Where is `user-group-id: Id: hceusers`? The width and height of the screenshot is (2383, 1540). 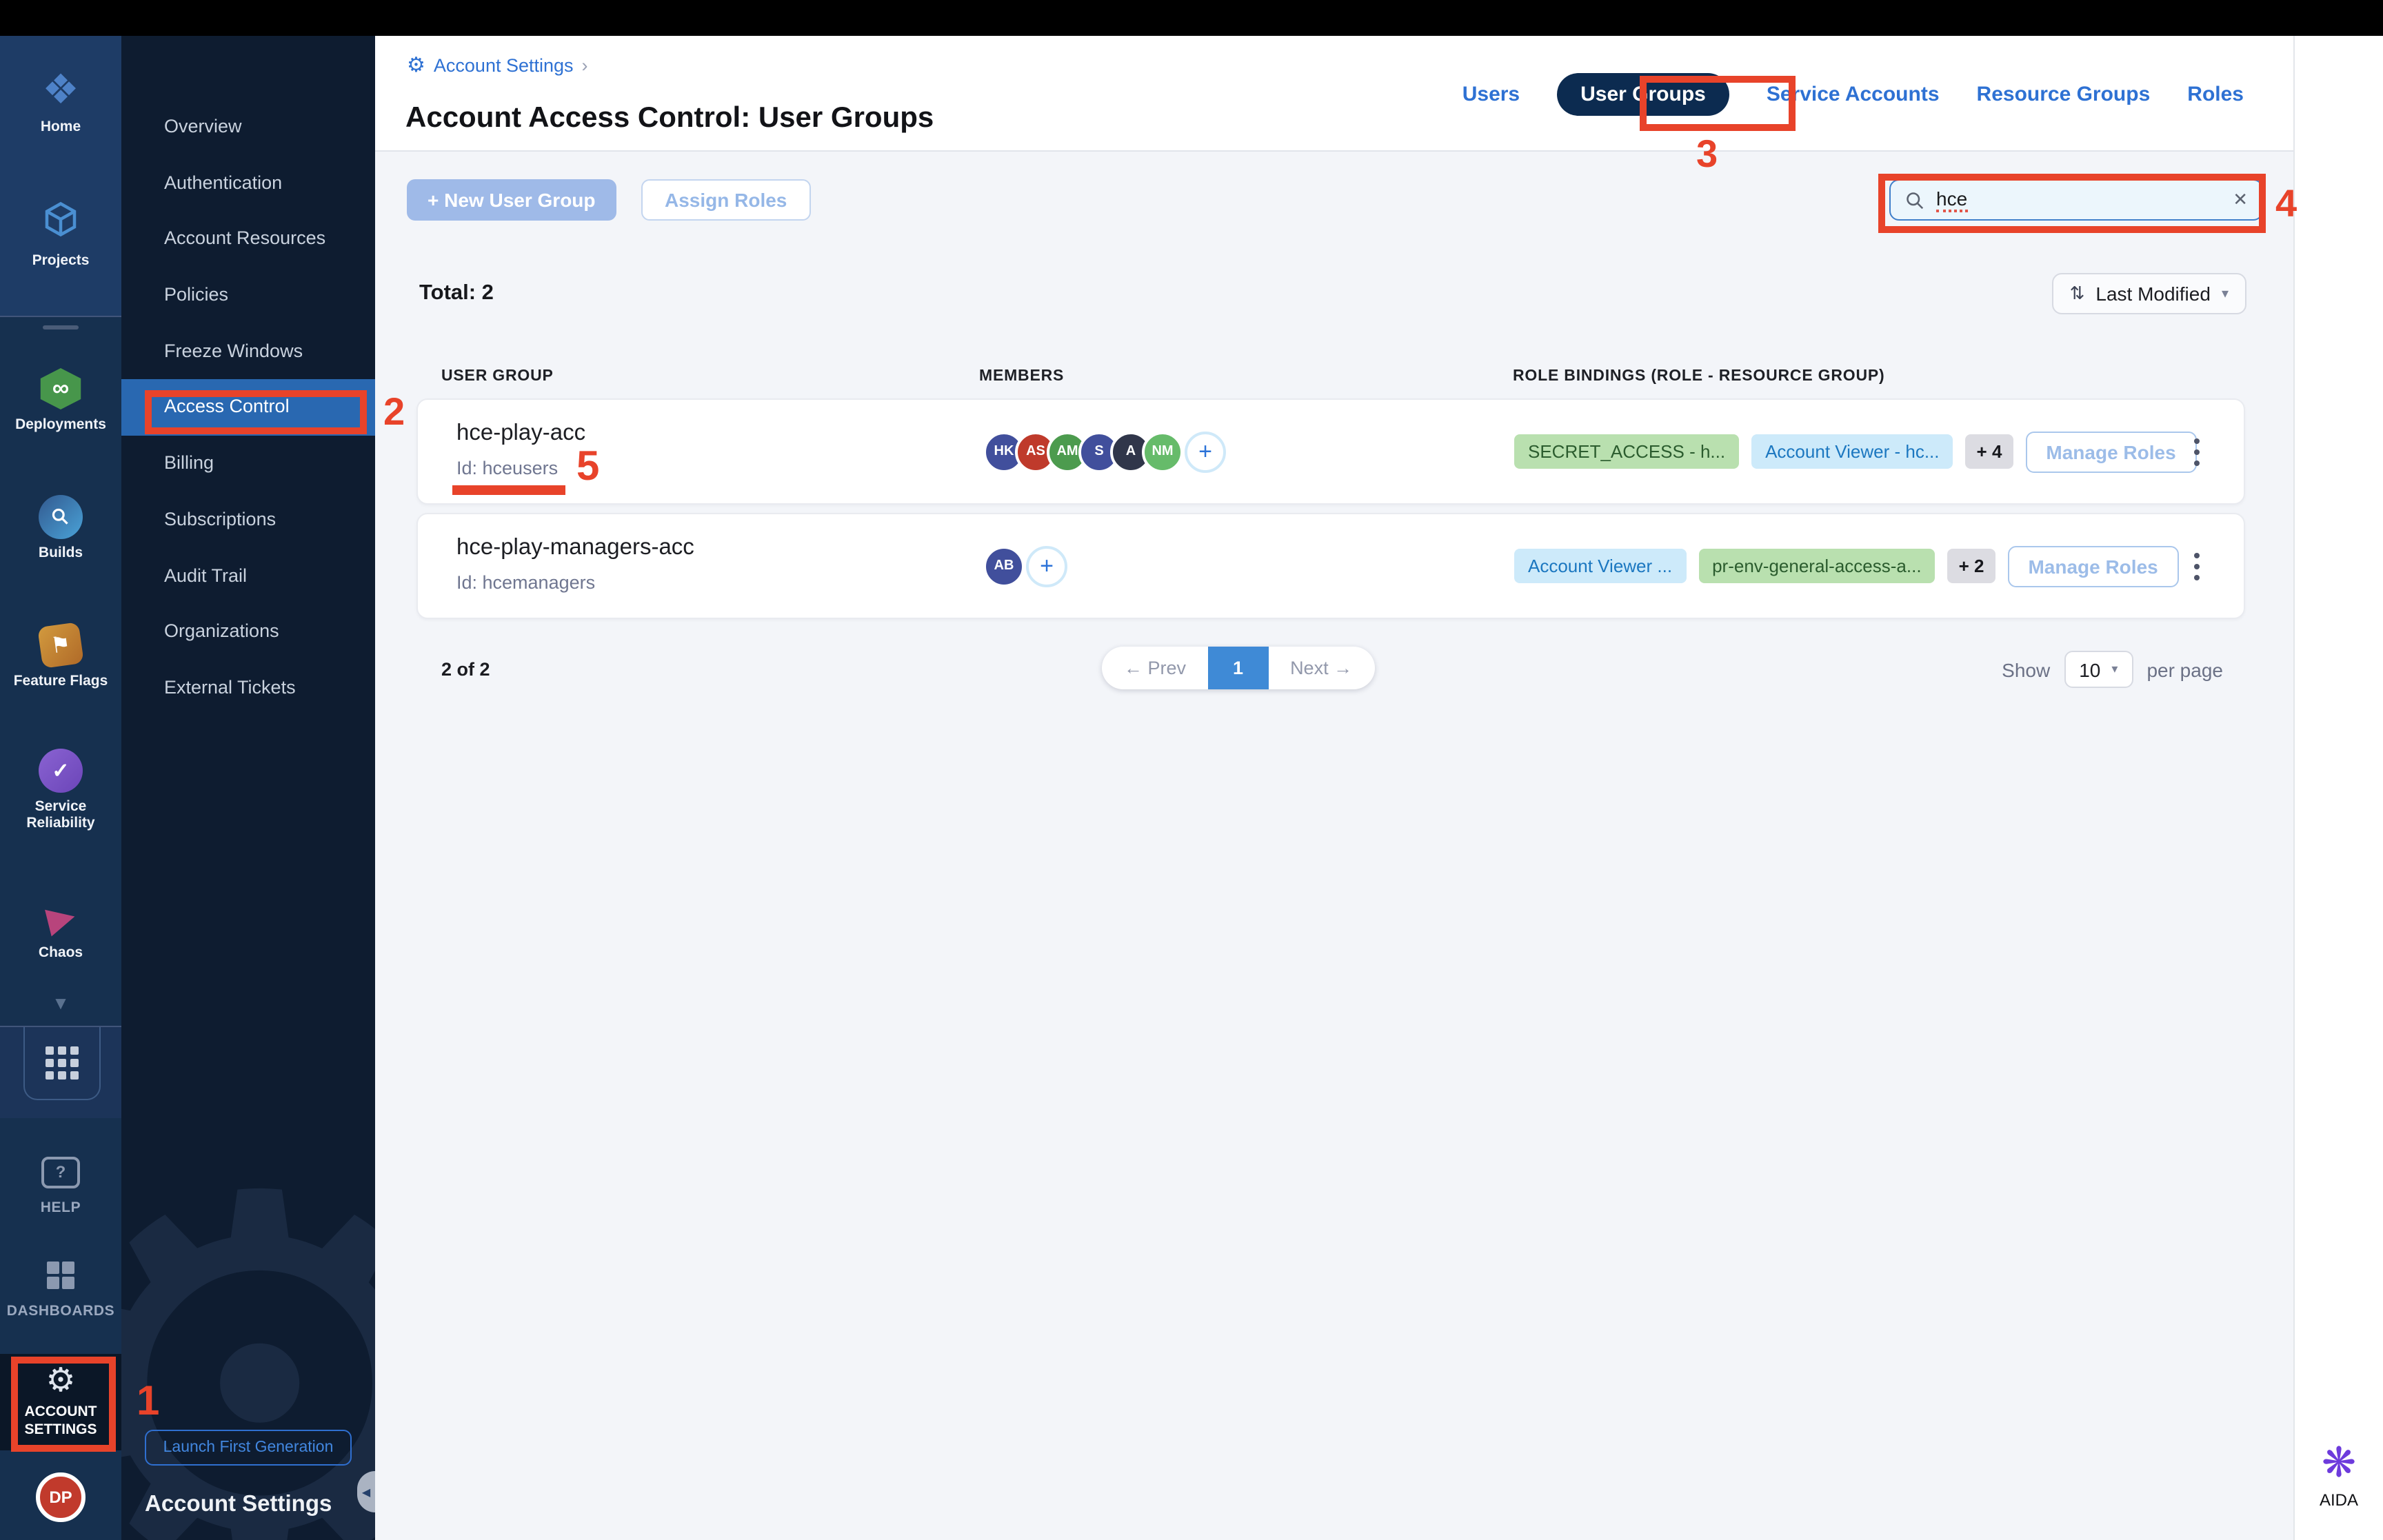 user-group-id: Id: hceusers is located at coordinates (507, 468).